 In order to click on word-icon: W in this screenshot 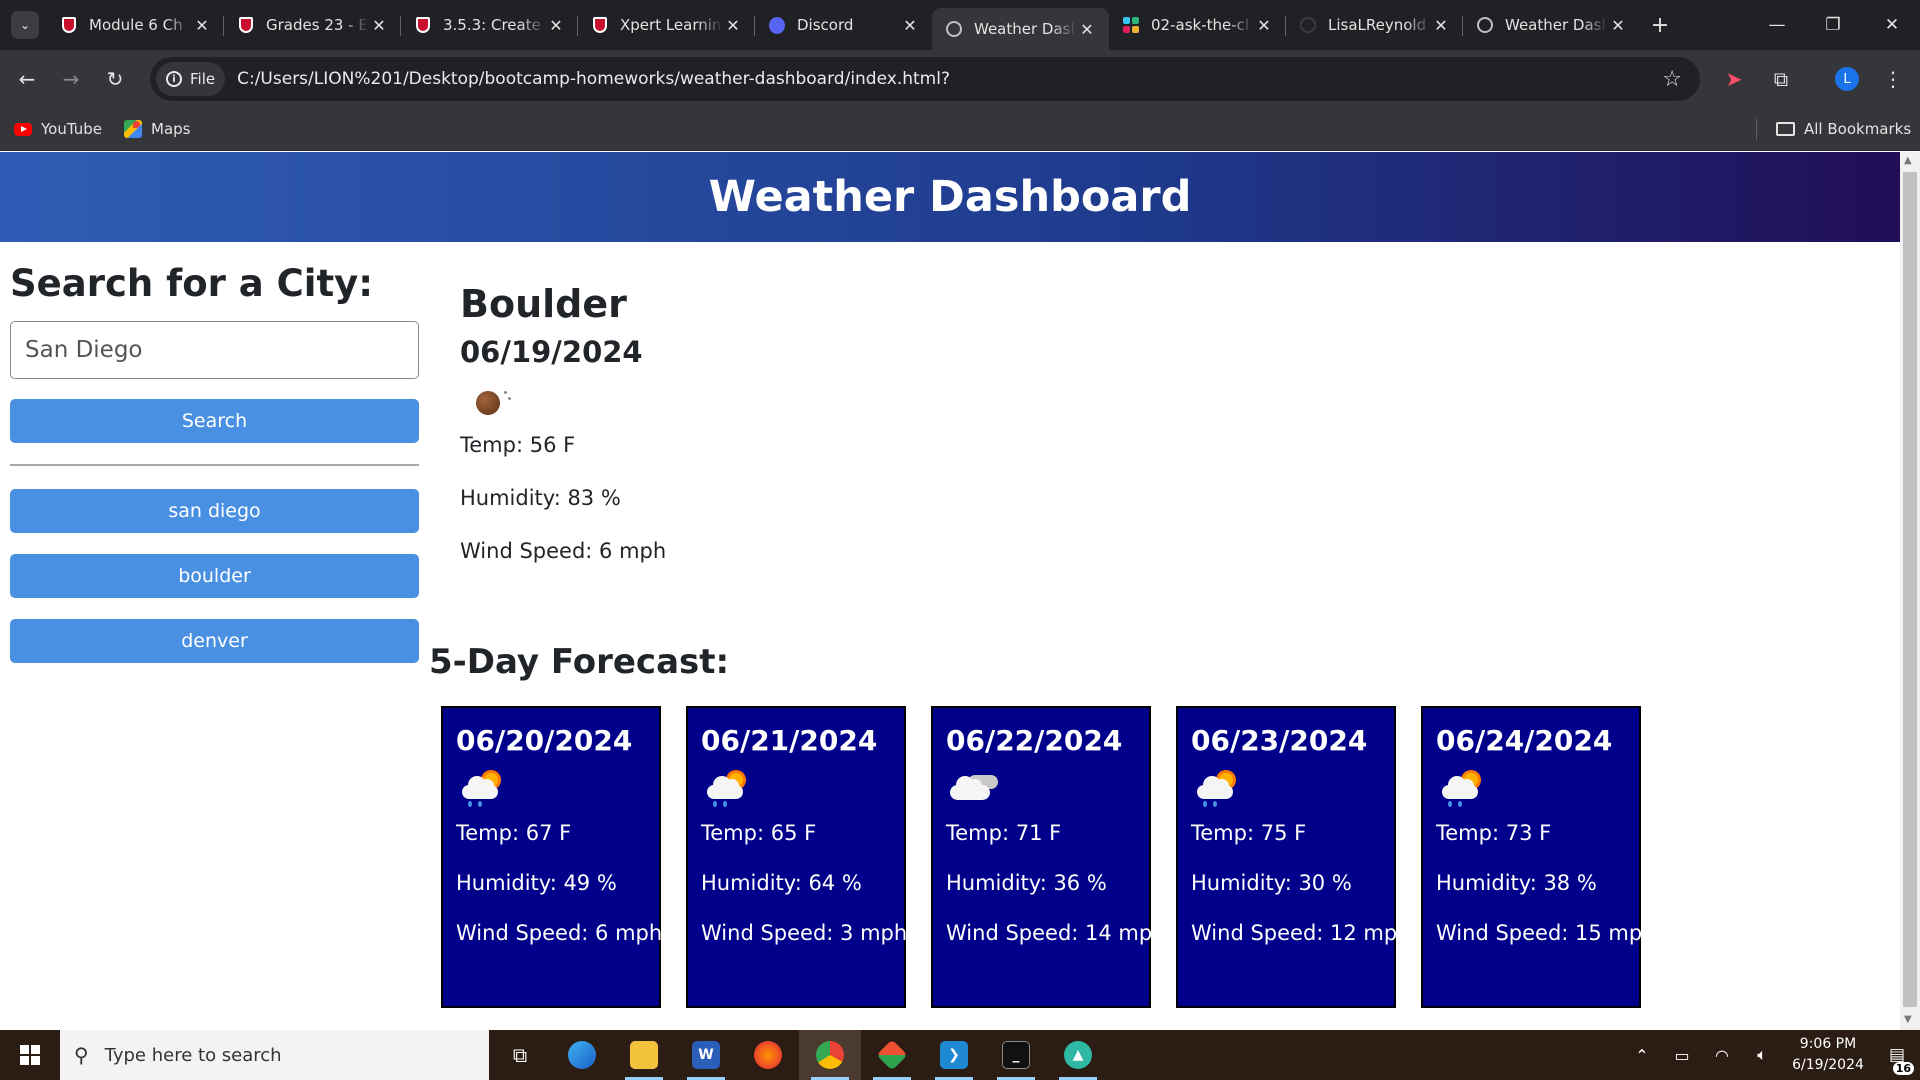, I will do `click(706, 1055)`.